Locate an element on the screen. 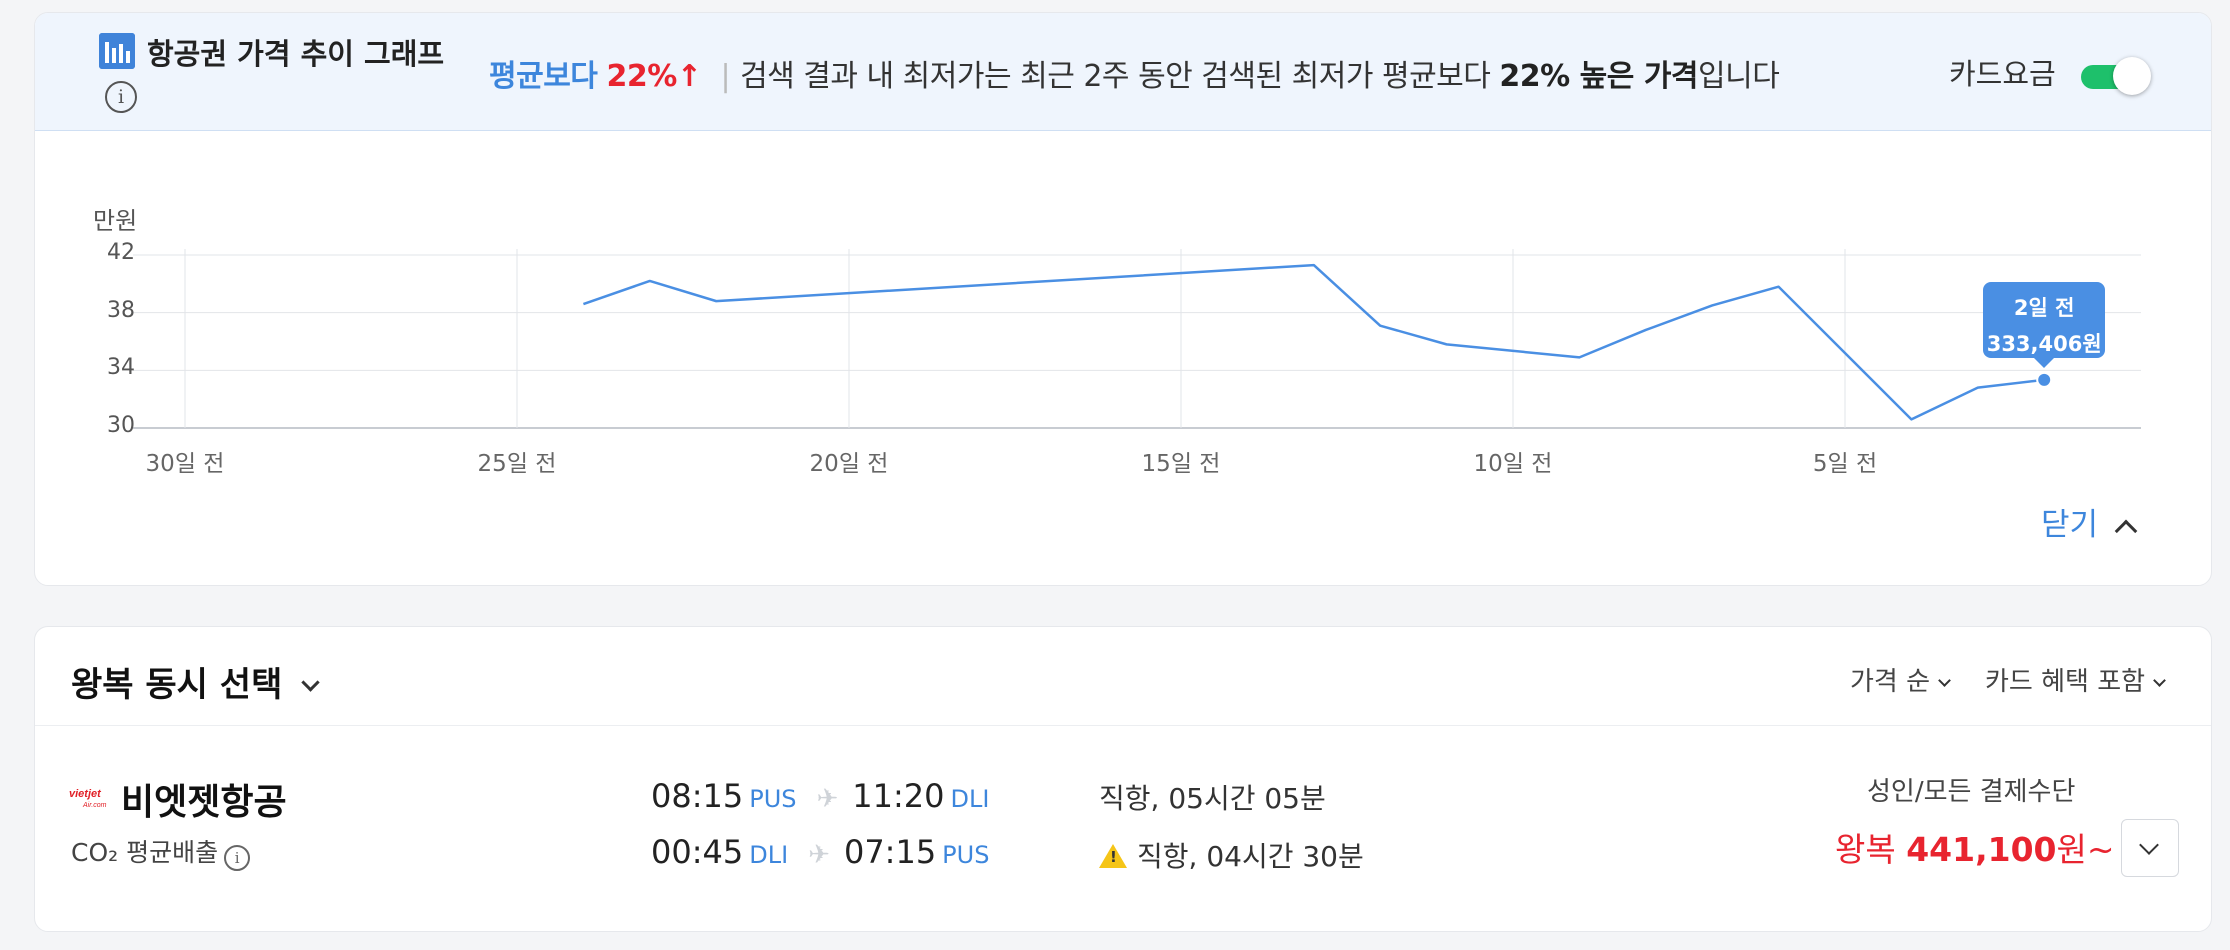 This screenshot has height=950, width=2230. bar-chart-icon is located at coordinates (117, 51).